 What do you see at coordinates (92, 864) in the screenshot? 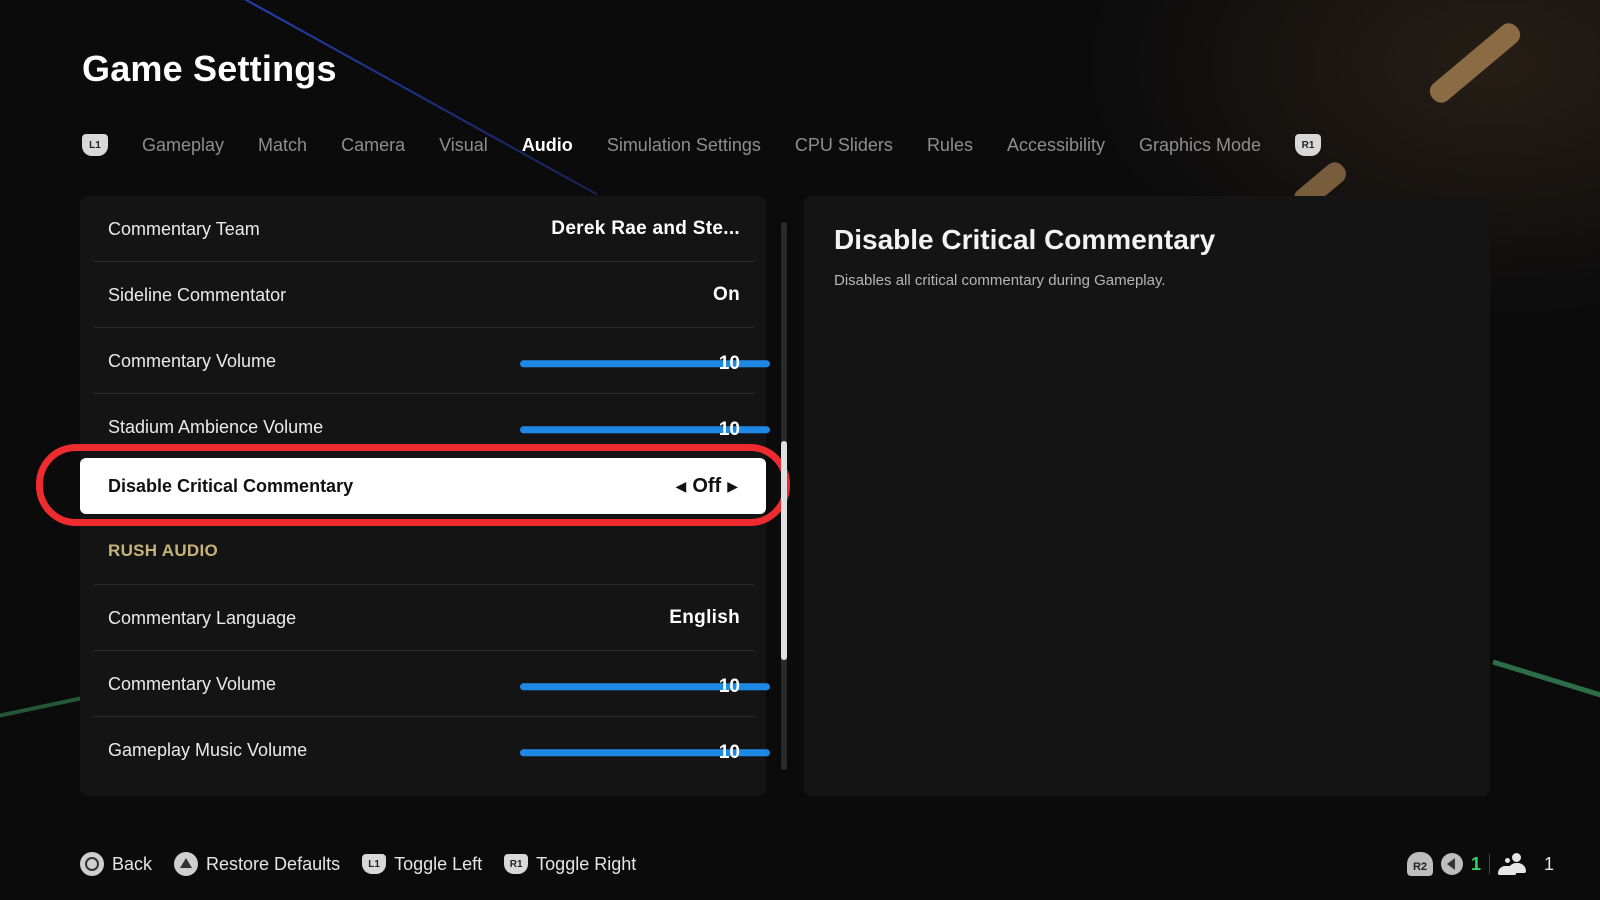
I see `circle-button-icon` at bounding box center [92, 864].